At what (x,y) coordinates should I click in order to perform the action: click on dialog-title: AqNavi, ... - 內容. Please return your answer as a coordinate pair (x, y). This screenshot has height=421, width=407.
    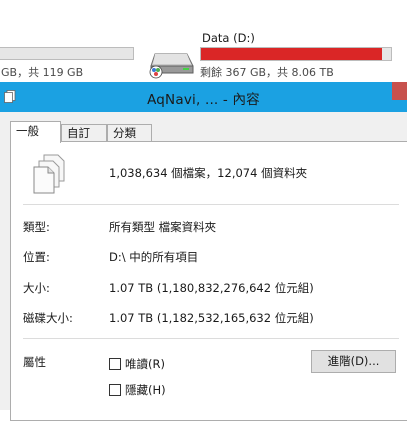
    Looking at the image, I should click on (203, 100).